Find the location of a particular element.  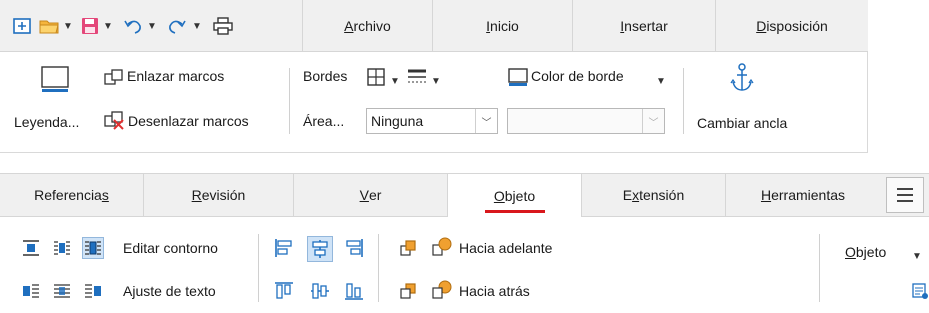

wrap-optimal-icon is located at coordinates (93, 248).